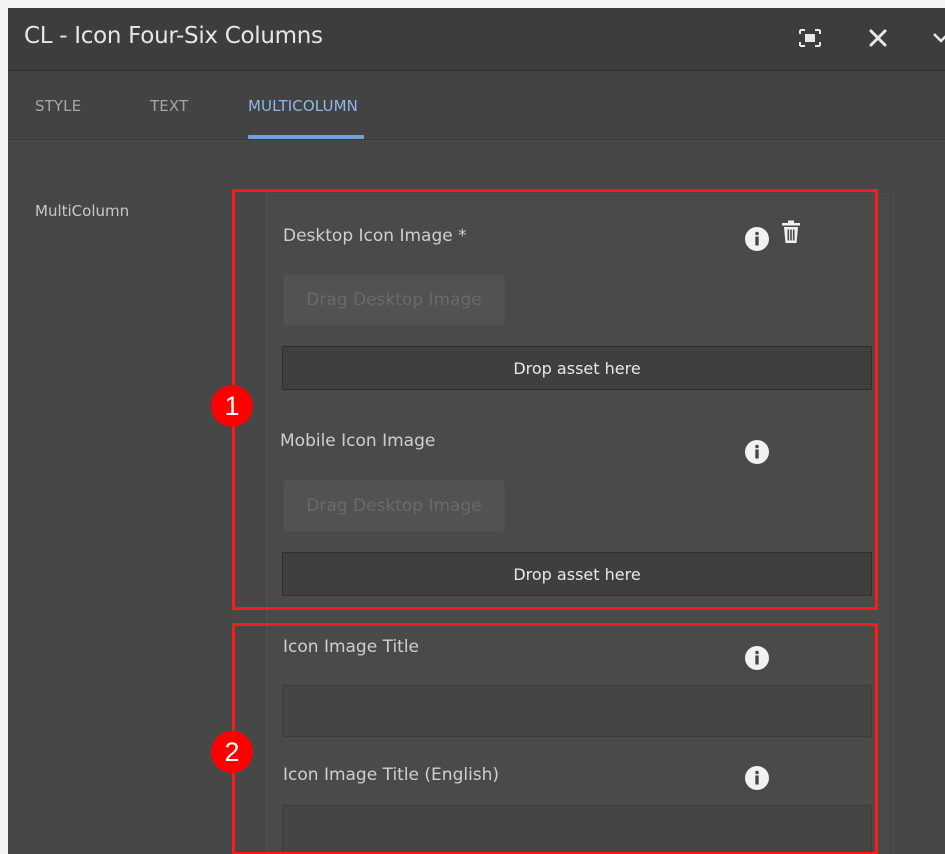 The width and height of the screenshot is (945, 854). I want to click on tab-multicolumn: MULTICOLUMN, so click(303, 106).